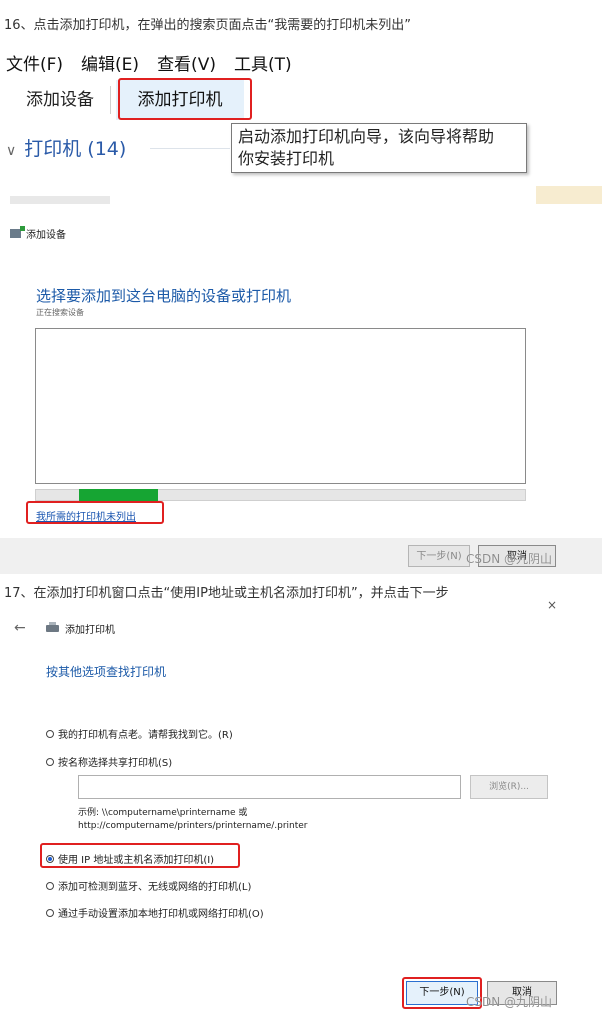  I want to click on option-manual-local: 通过手动设置添加本地打印机或网络打印机(O), so click(155, 912).